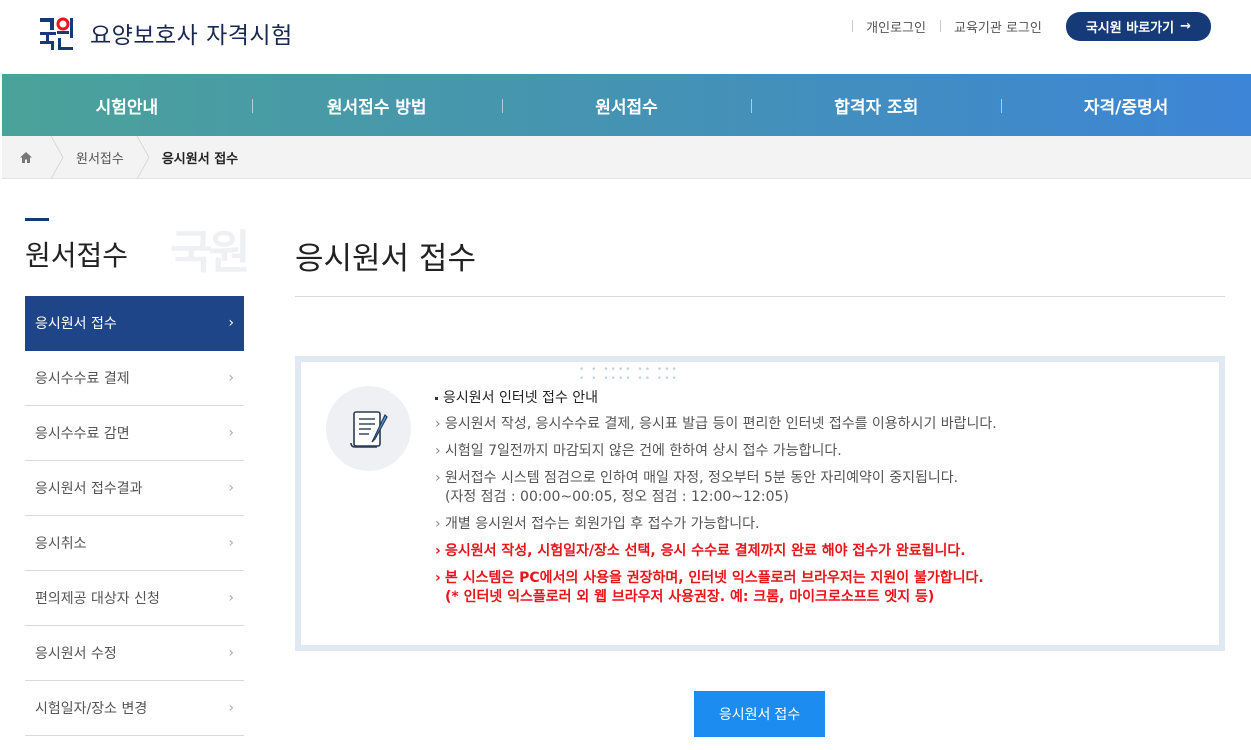 Image resolution: width=1251 pixels, height=750 pixels. Describe the element at coordinates (77, 255) in the screenshot. I see `lnb-title: 원서접수` at that location.